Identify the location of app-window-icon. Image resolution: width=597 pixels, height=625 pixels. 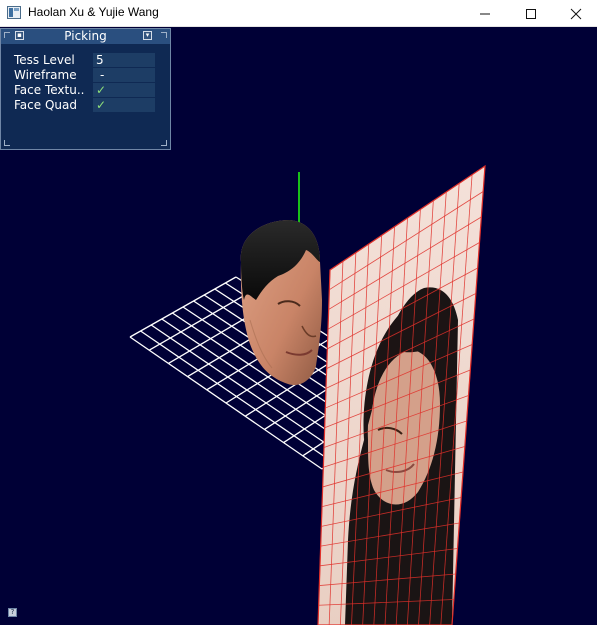
(14, 12).